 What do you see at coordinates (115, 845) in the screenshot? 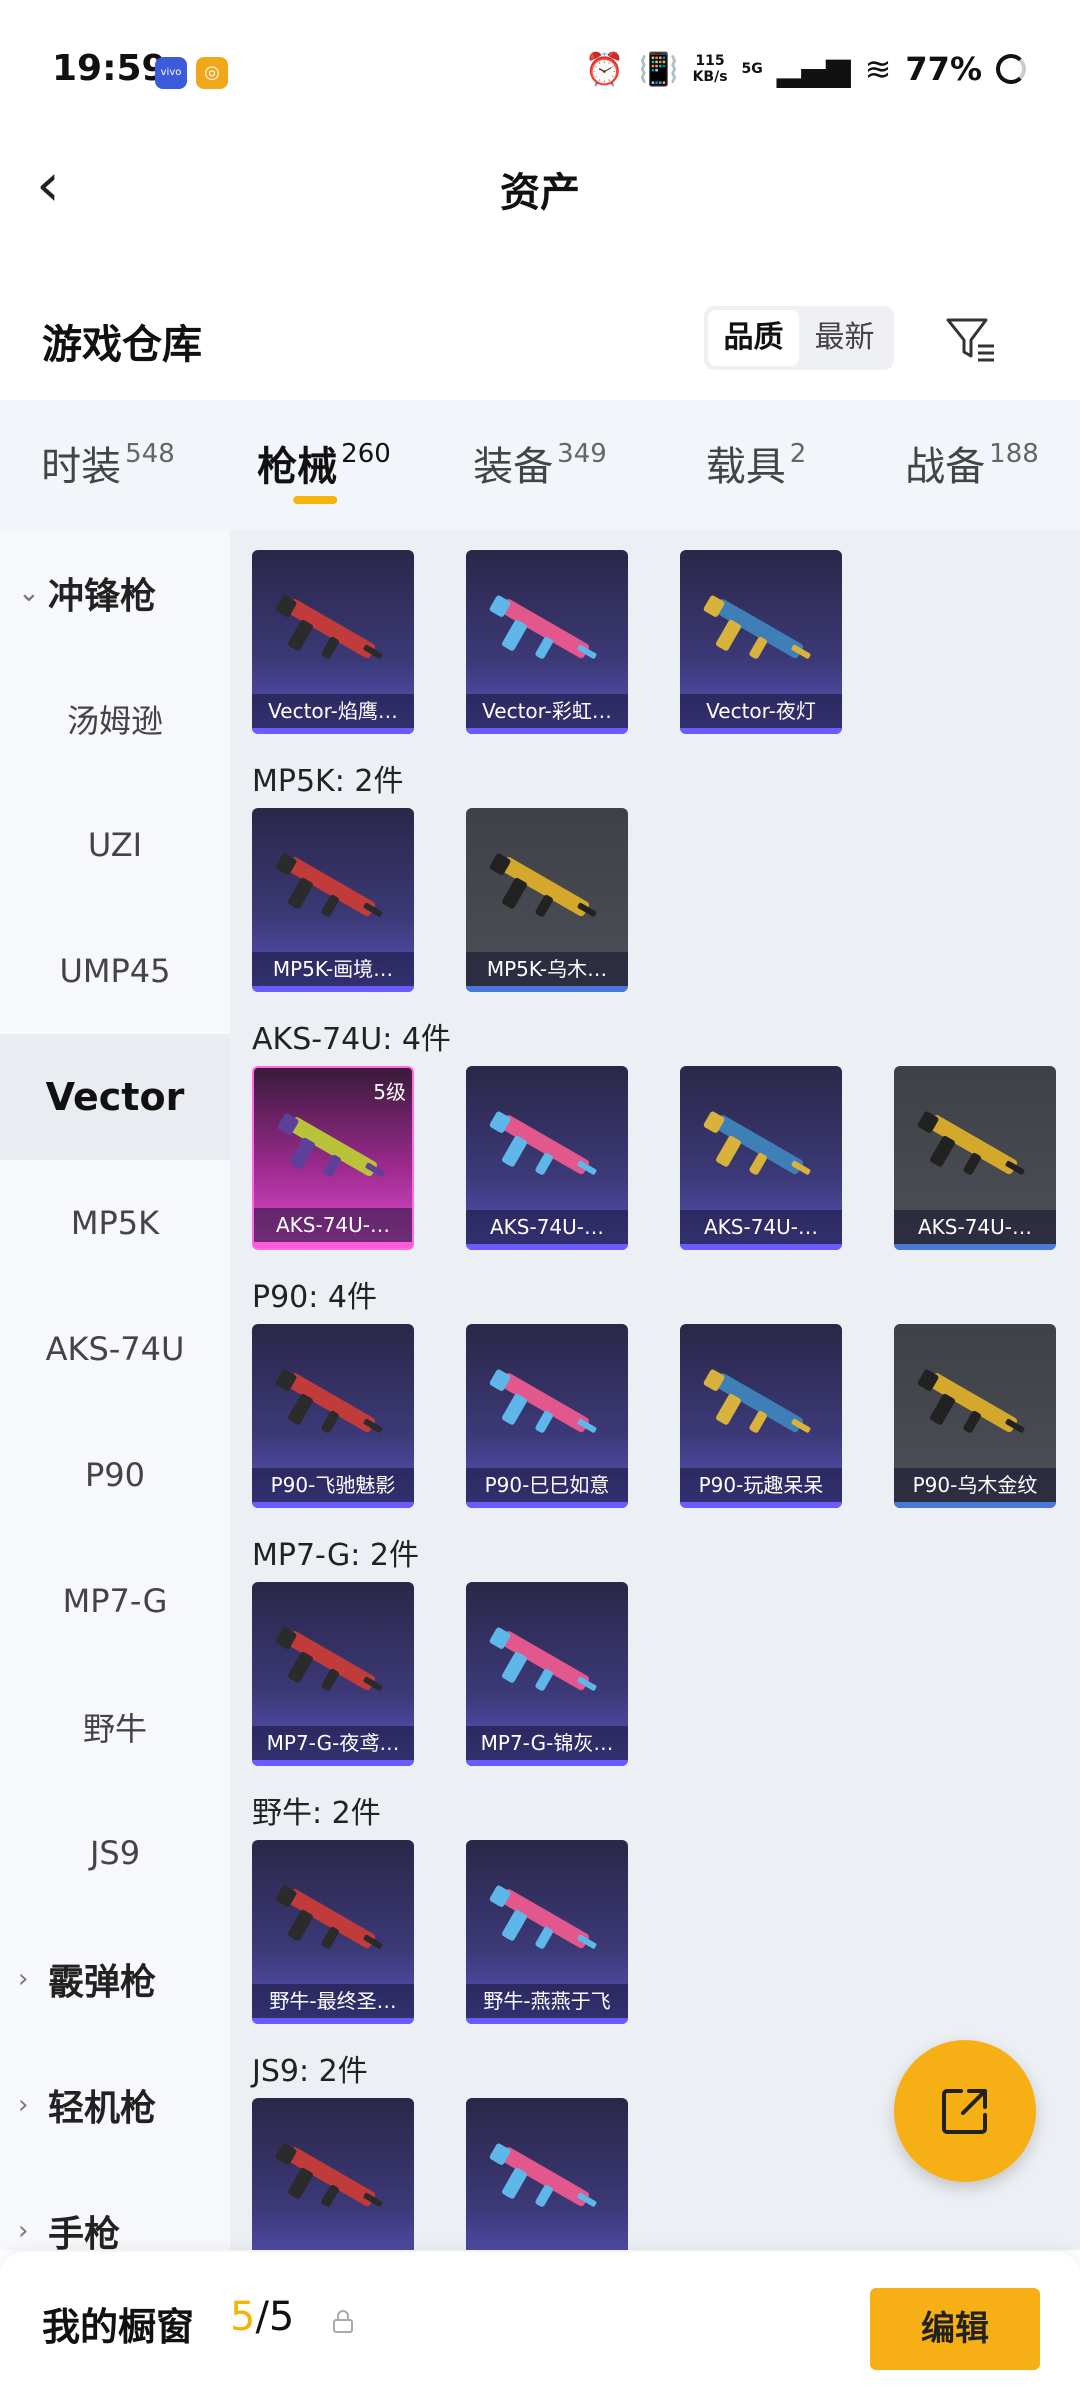
I see `sidebar-item-uzi: UZI` at bounding box center [115, 845].